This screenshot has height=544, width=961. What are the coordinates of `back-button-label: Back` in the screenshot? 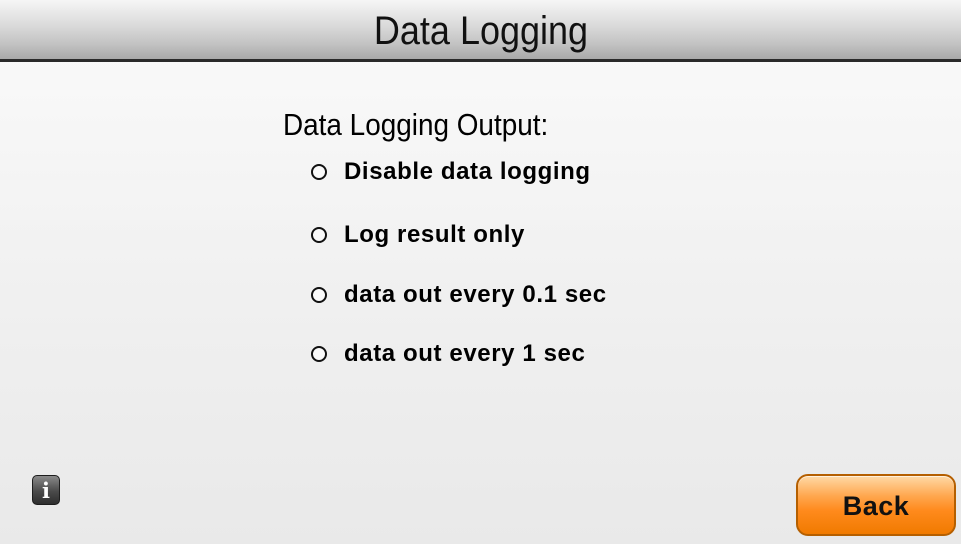 It's located at (876, 505).